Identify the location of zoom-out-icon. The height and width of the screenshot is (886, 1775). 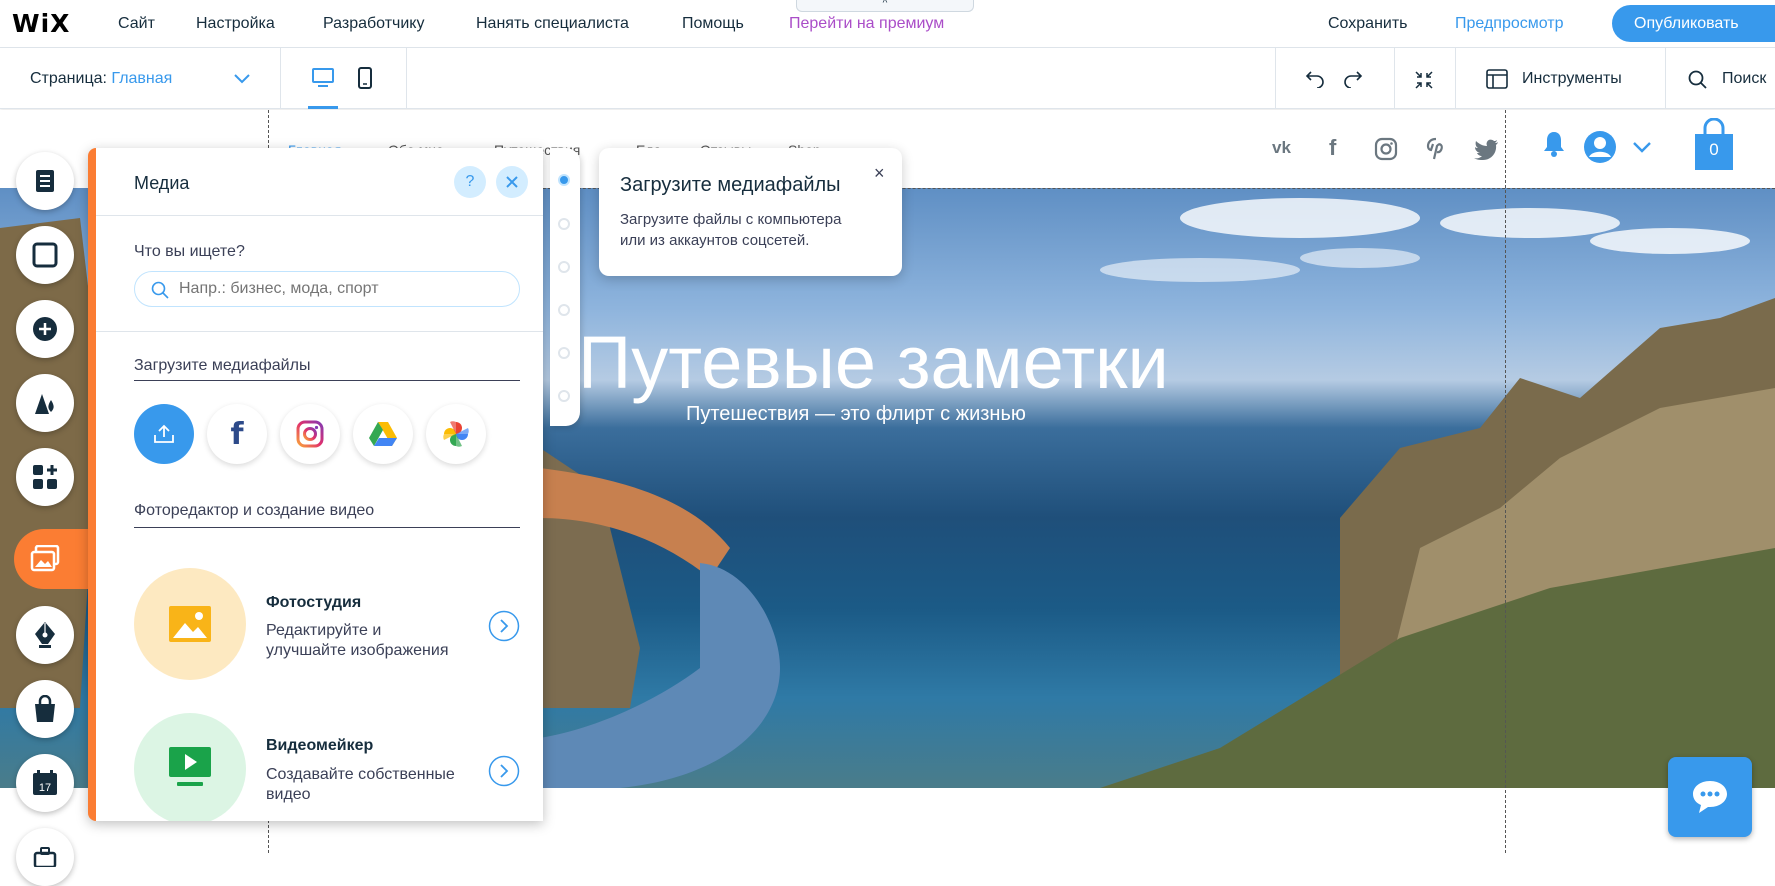
(1424, 80).